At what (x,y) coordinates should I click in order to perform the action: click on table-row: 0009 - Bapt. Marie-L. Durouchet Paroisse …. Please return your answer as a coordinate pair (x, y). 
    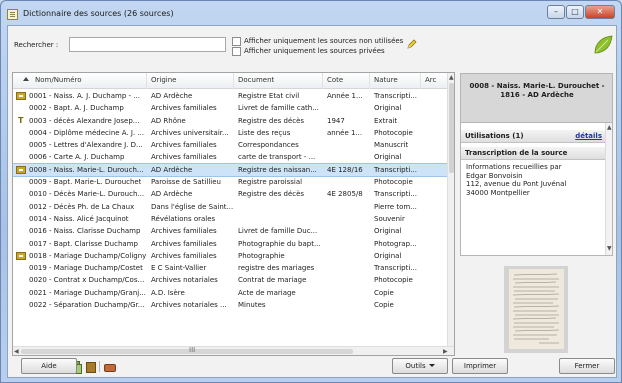
    Looking at the image, I should click on (231, 182).